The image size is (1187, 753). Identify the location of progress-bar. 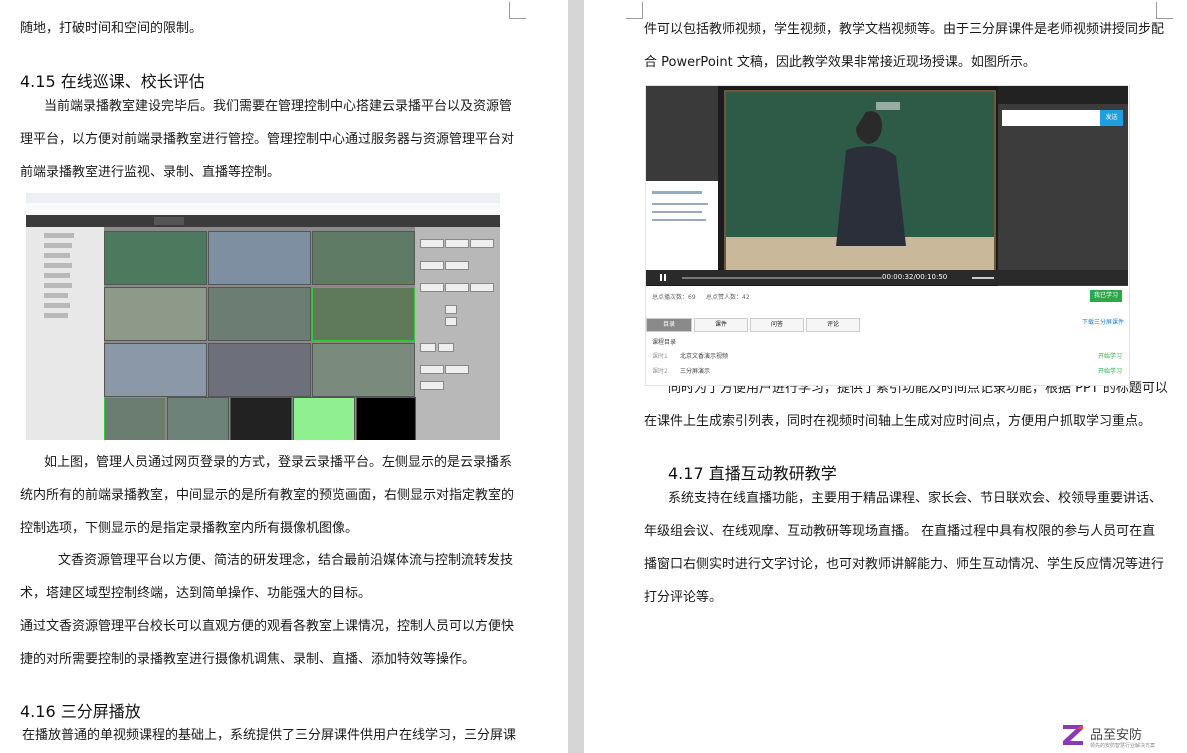
(782, 278).